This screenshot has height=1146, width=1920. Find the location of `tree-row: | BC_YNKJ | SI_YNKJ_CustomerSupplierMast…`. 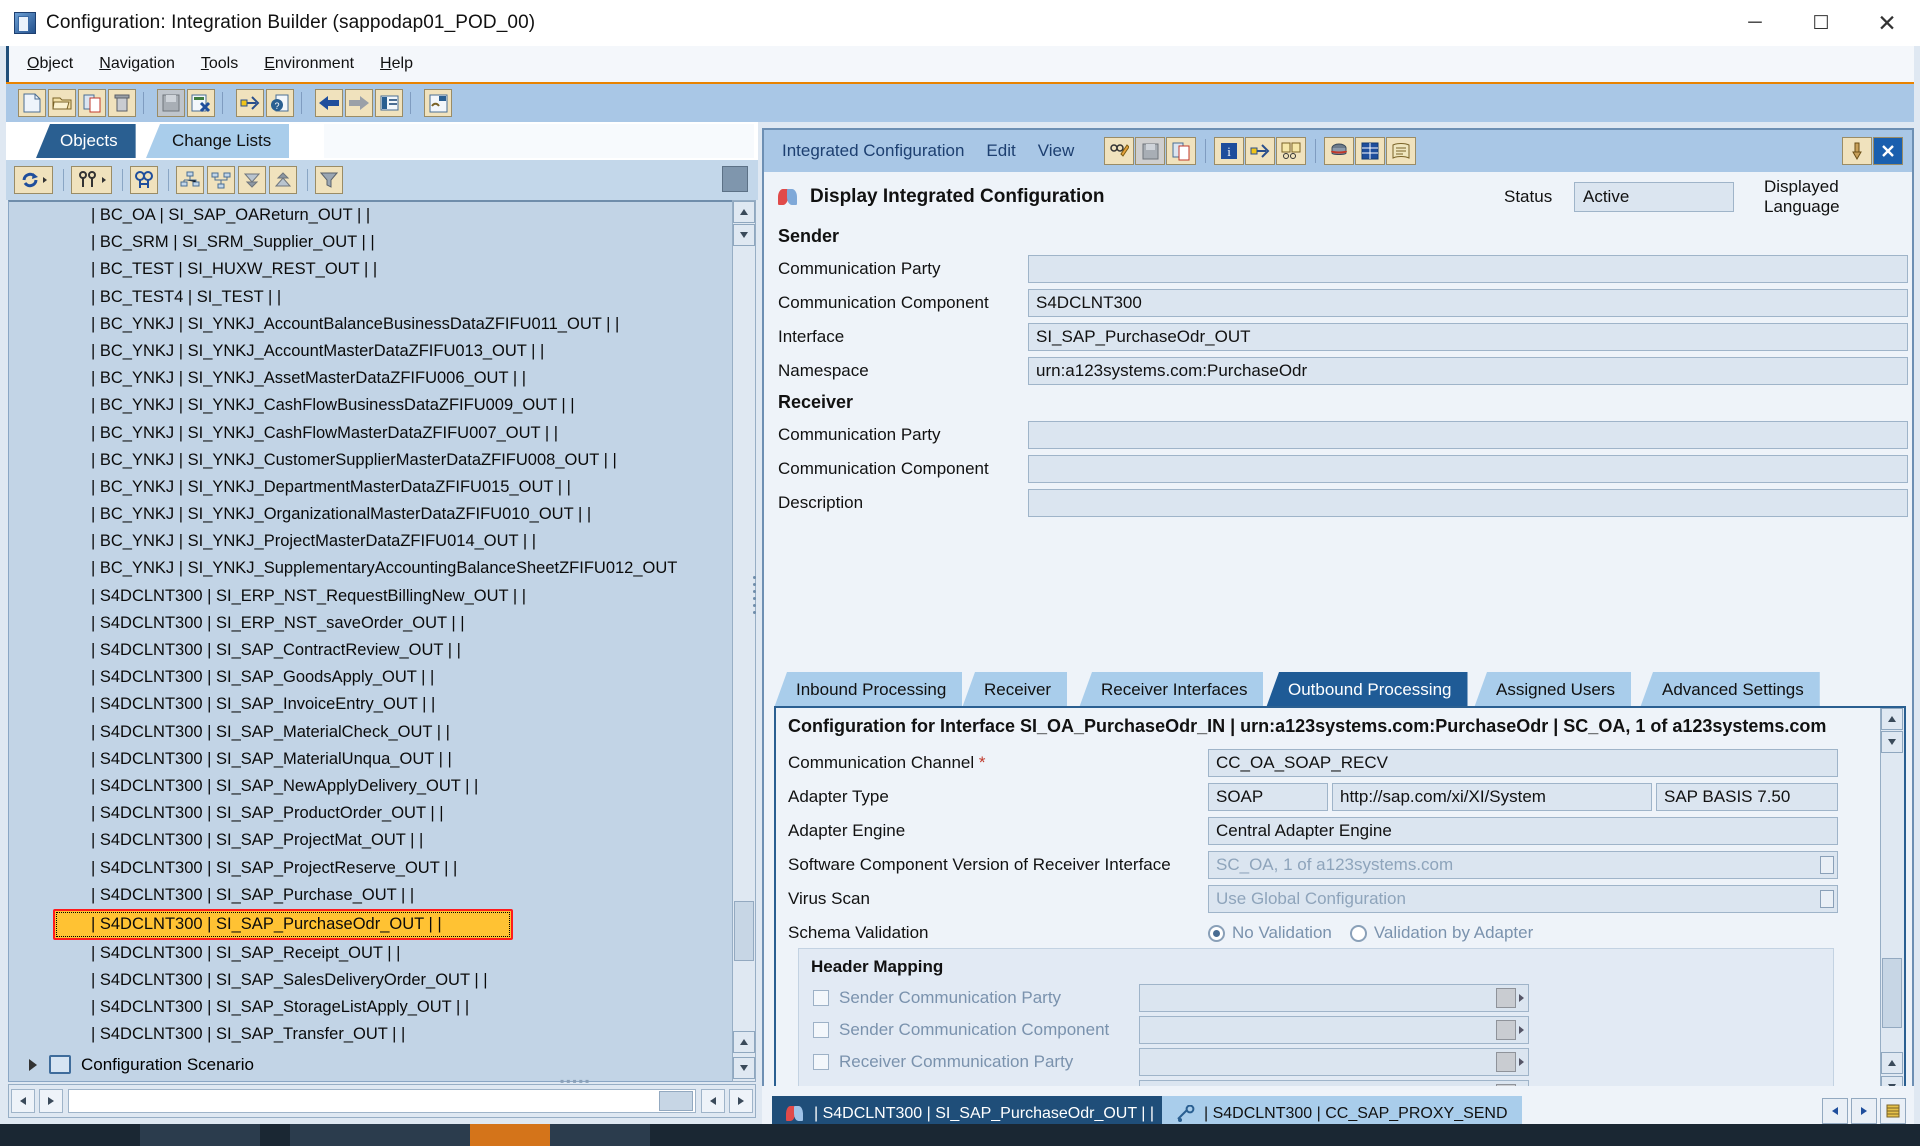

tree-row: | BC_YNKJ | SI_YNKJ_CustomerSupplierMast… is located at coordinates (371, 460).